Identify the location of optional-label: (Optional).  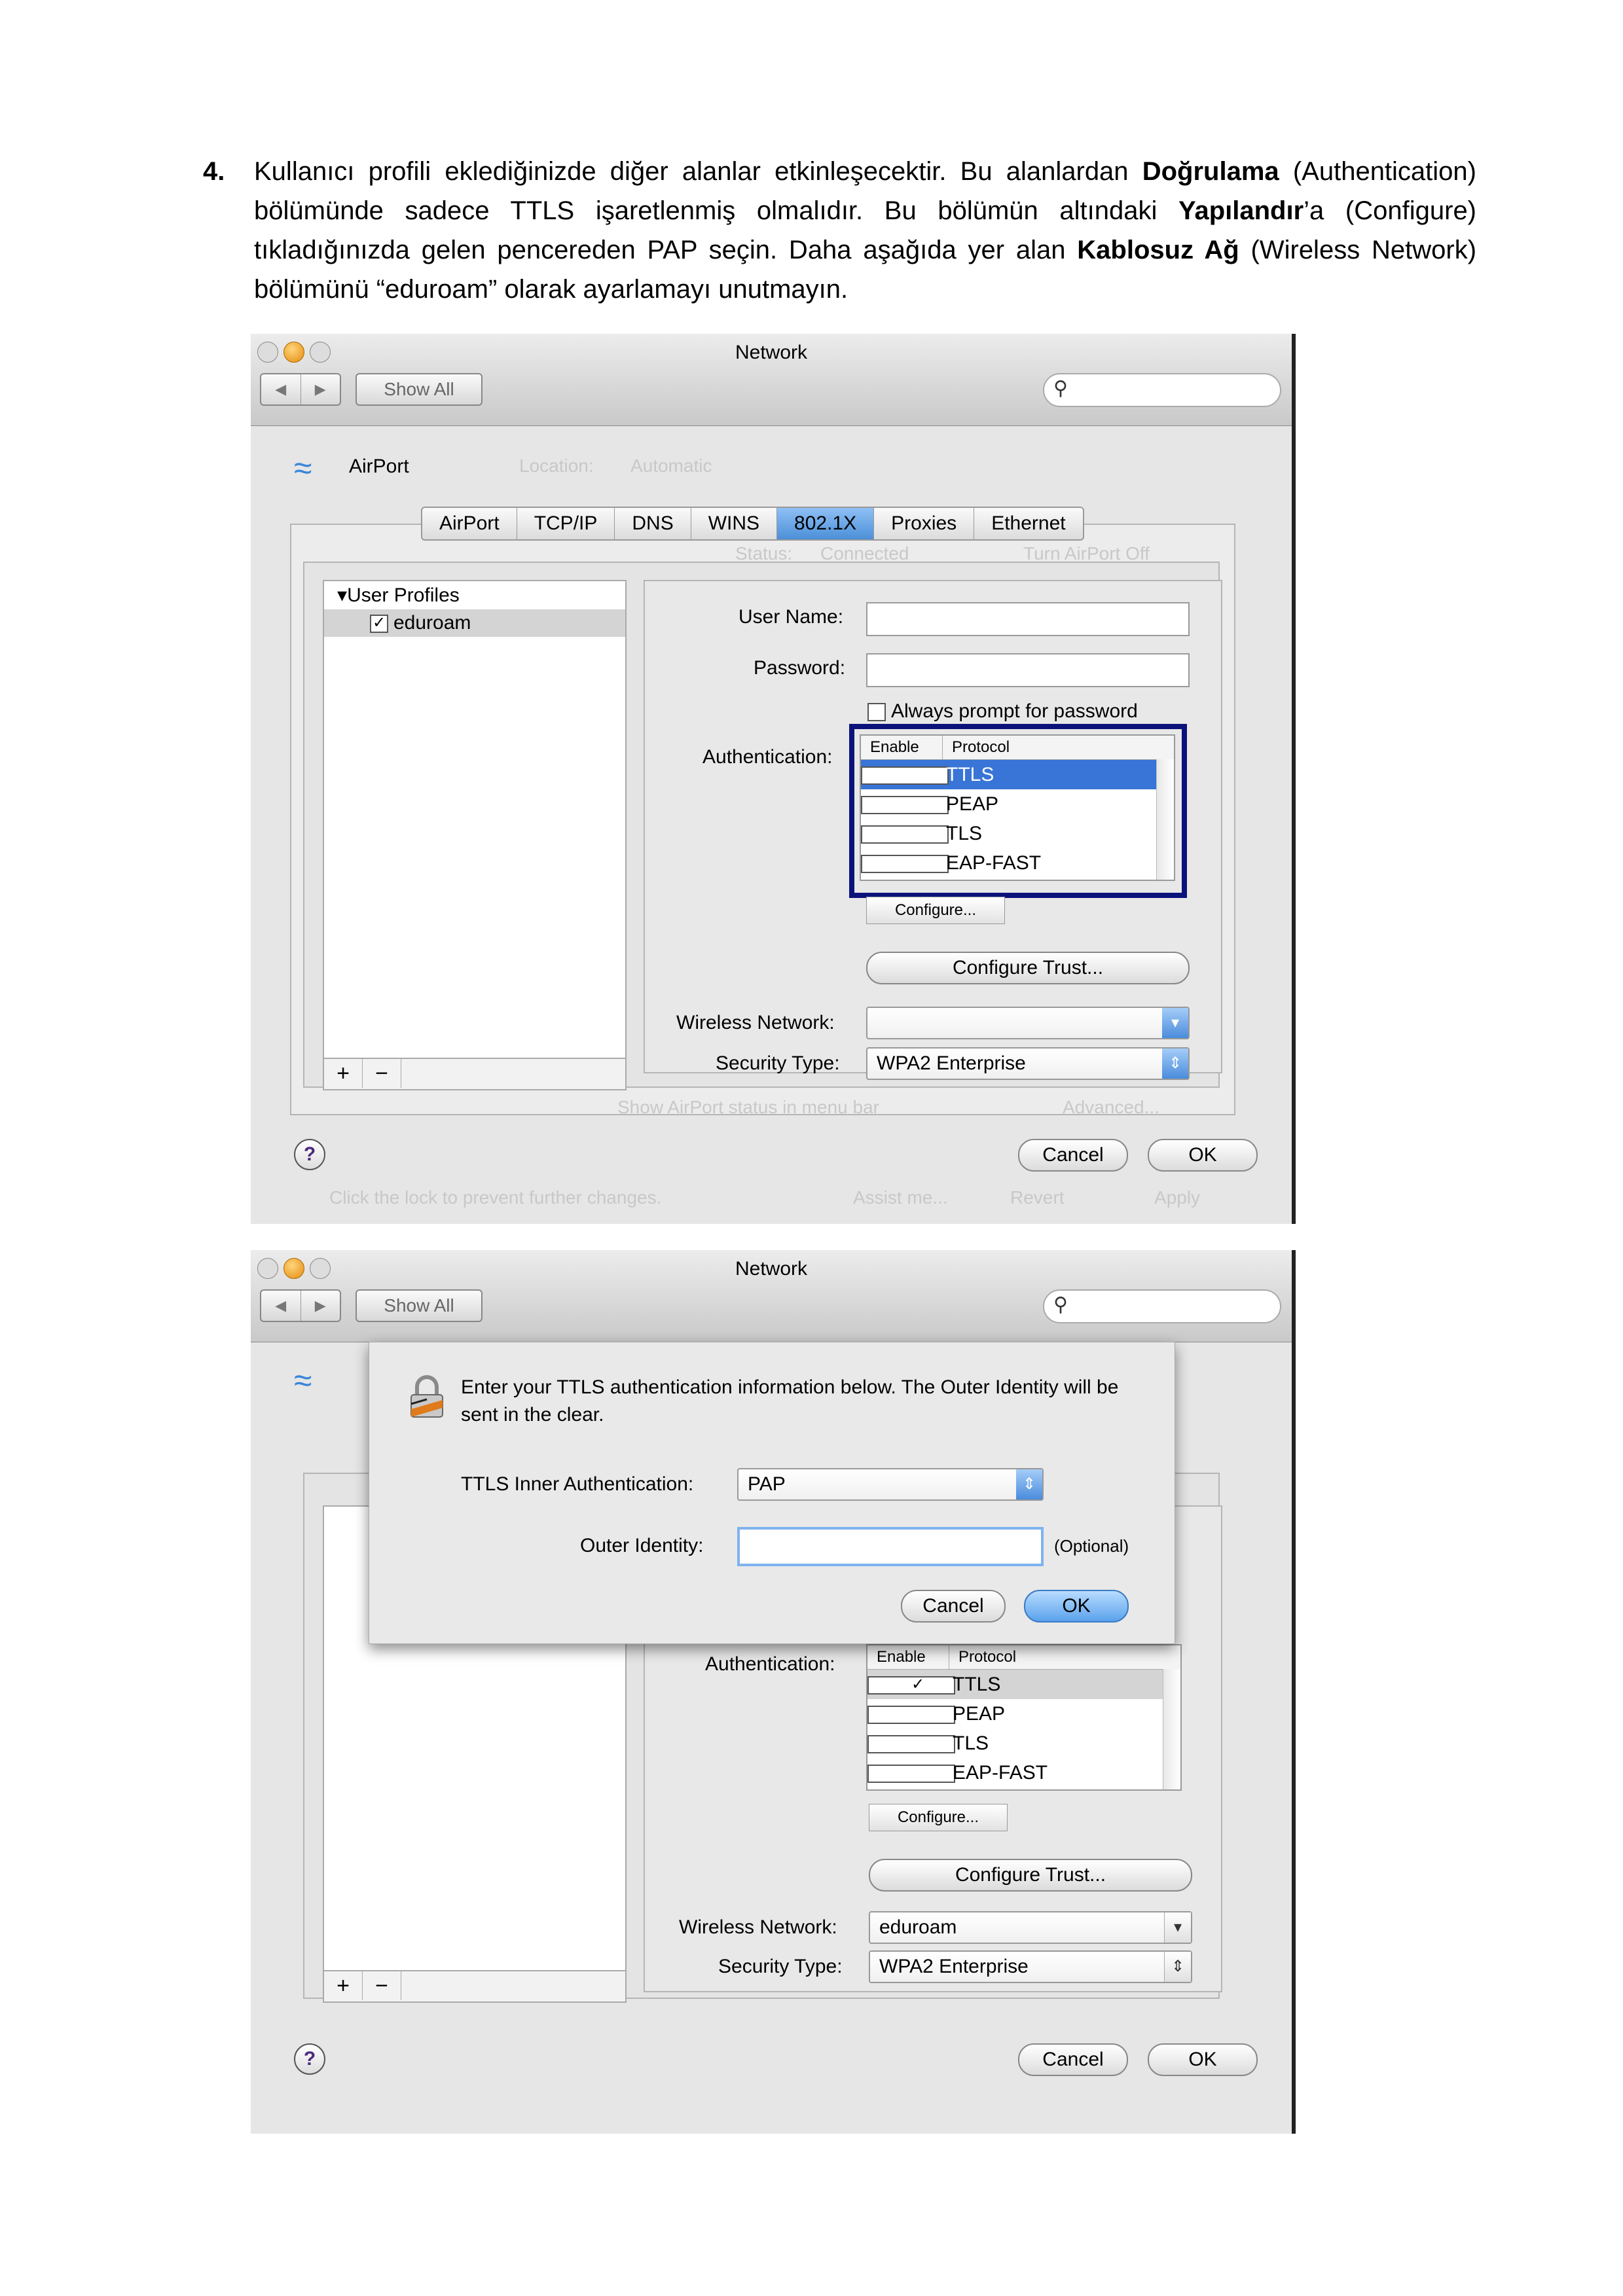
(1091, 1546).